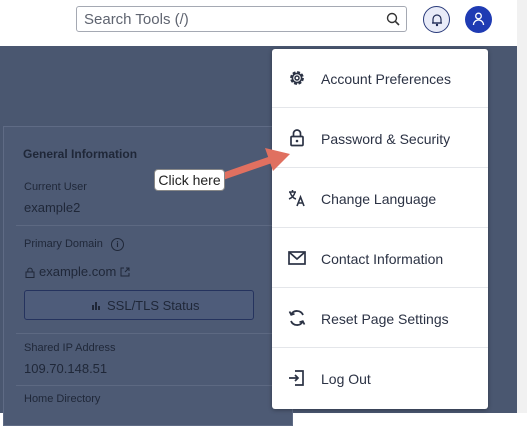  Describe the element at coordinates (52, 207) in the screenshot. I see `current-user-value: example2` at that location.